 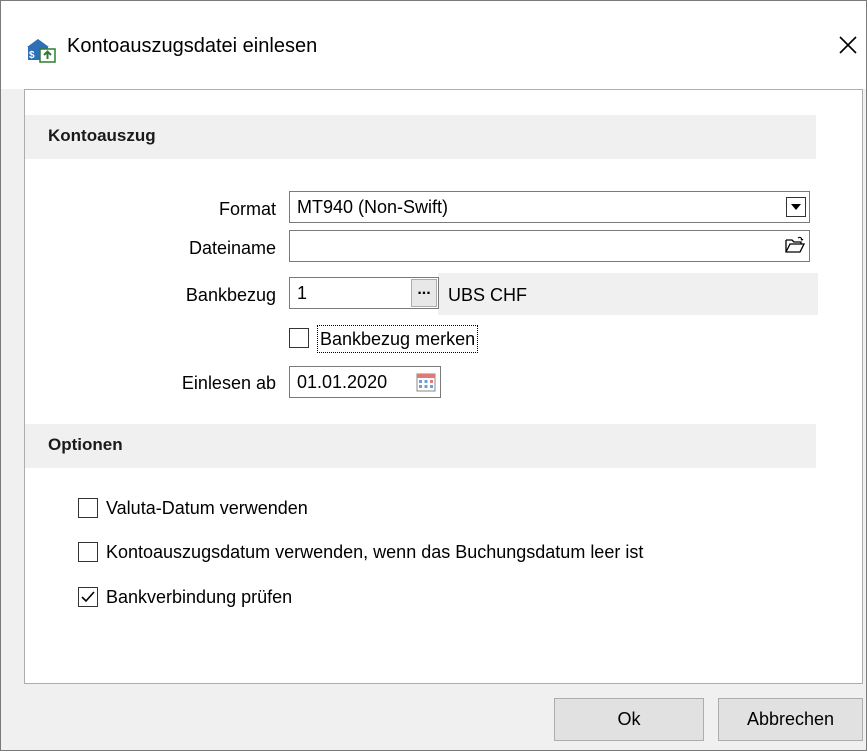 I want to click on section-title-kontoauszug: Kontoauszug, so click(x=102, y=135).